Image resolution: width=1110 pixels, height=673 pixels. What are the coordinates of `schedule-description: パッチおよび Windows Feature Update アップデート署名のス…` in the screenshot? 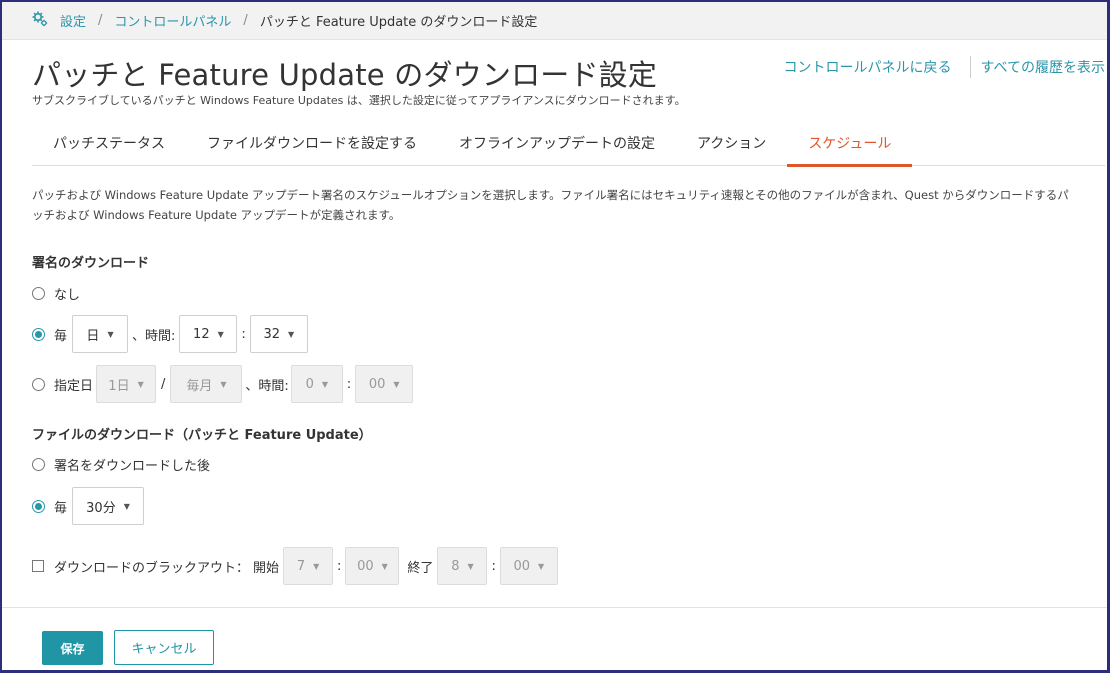 It's located at (568, 205).